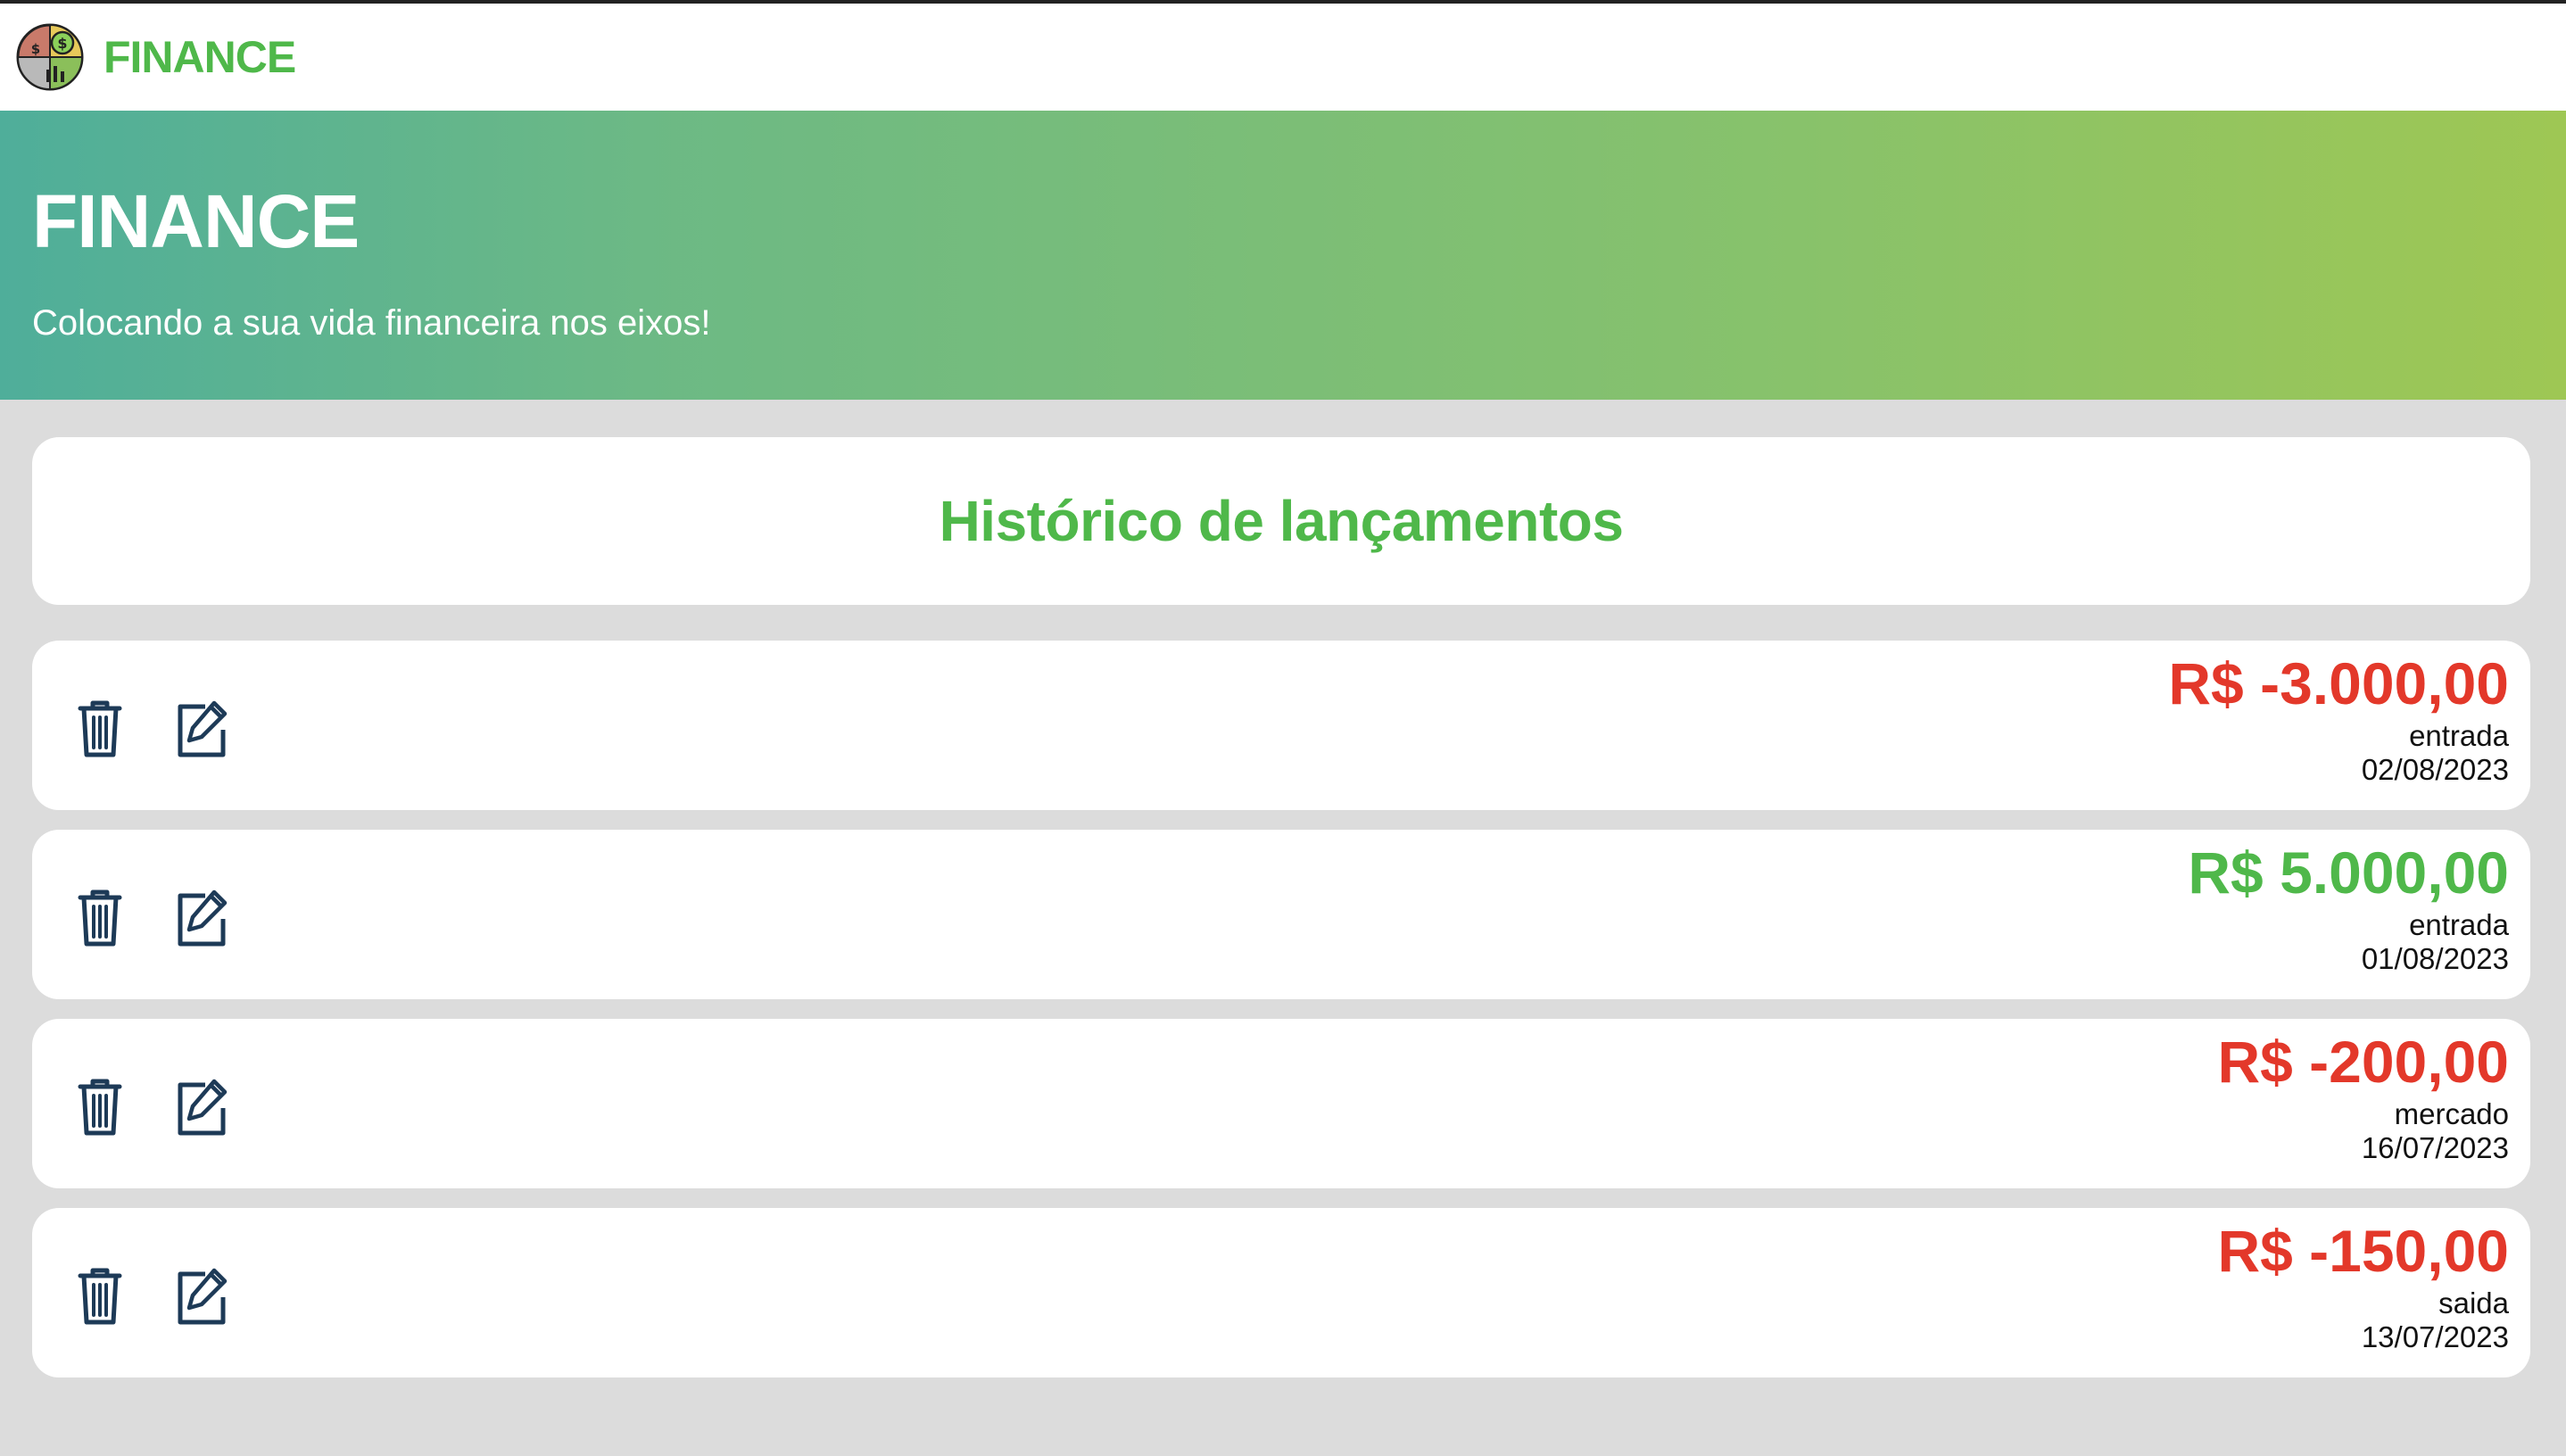 The width and height of the screenshot is (2566, 1456). Describe the element at coordinates (2348, 873) in the screenshot. I see `transaction-amount: R$ 5.000,00` at that location.